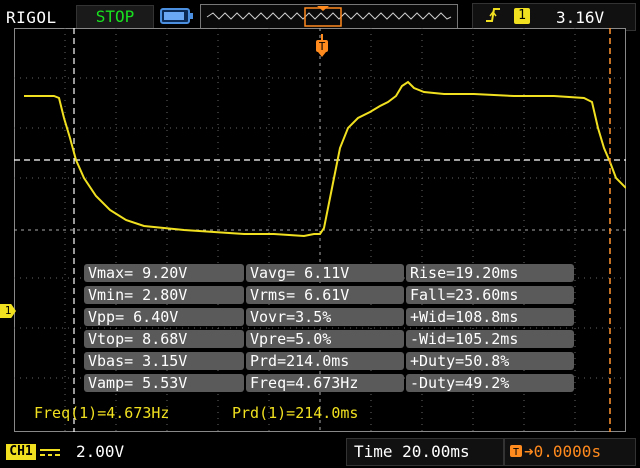  I want to click on trigger-marker-label: T, so click(322, 46).